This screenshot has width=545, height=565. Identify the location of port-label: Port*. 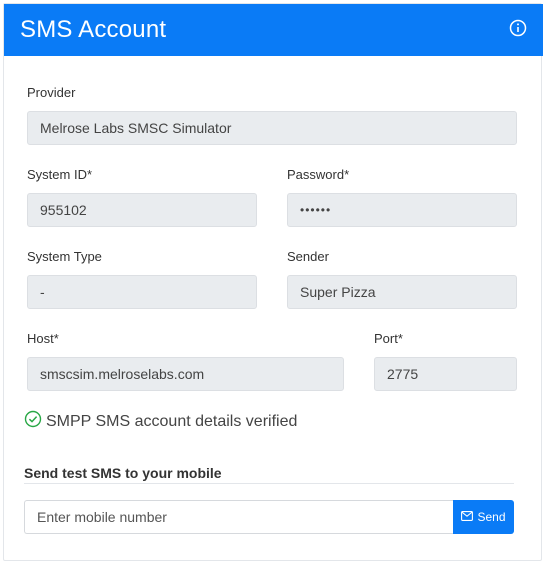
(388, 338).